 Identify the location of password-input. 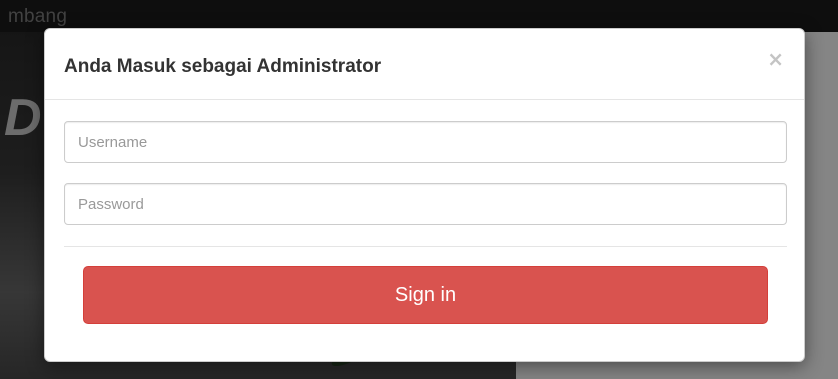
(425, 204).